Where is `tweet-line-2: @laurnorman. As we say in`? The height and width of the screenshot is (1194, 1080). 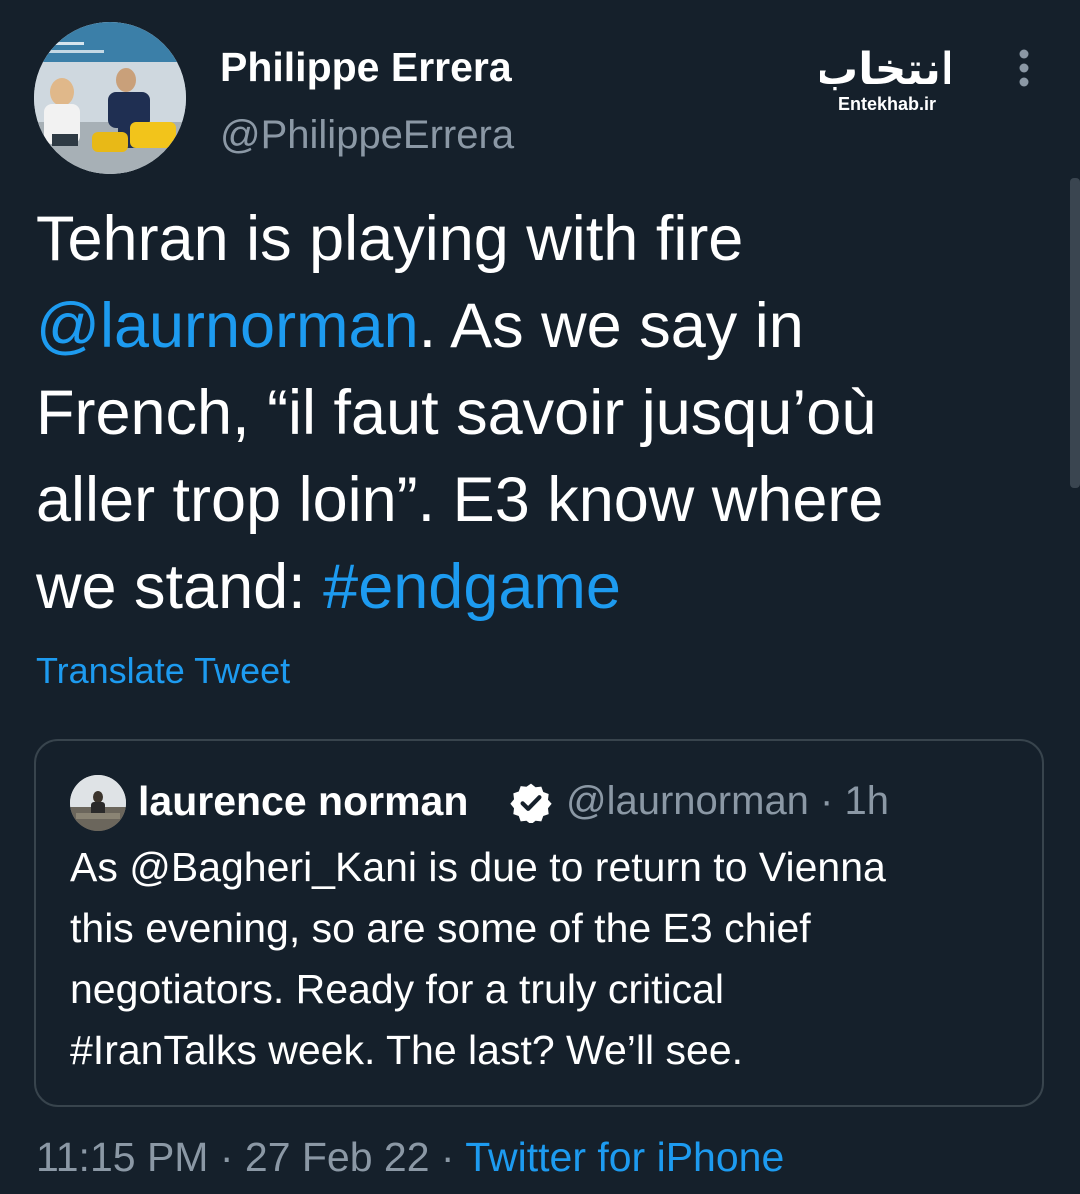
tweet-line-2: @laurnorman. As we say in is located at coordinates (536, 326).